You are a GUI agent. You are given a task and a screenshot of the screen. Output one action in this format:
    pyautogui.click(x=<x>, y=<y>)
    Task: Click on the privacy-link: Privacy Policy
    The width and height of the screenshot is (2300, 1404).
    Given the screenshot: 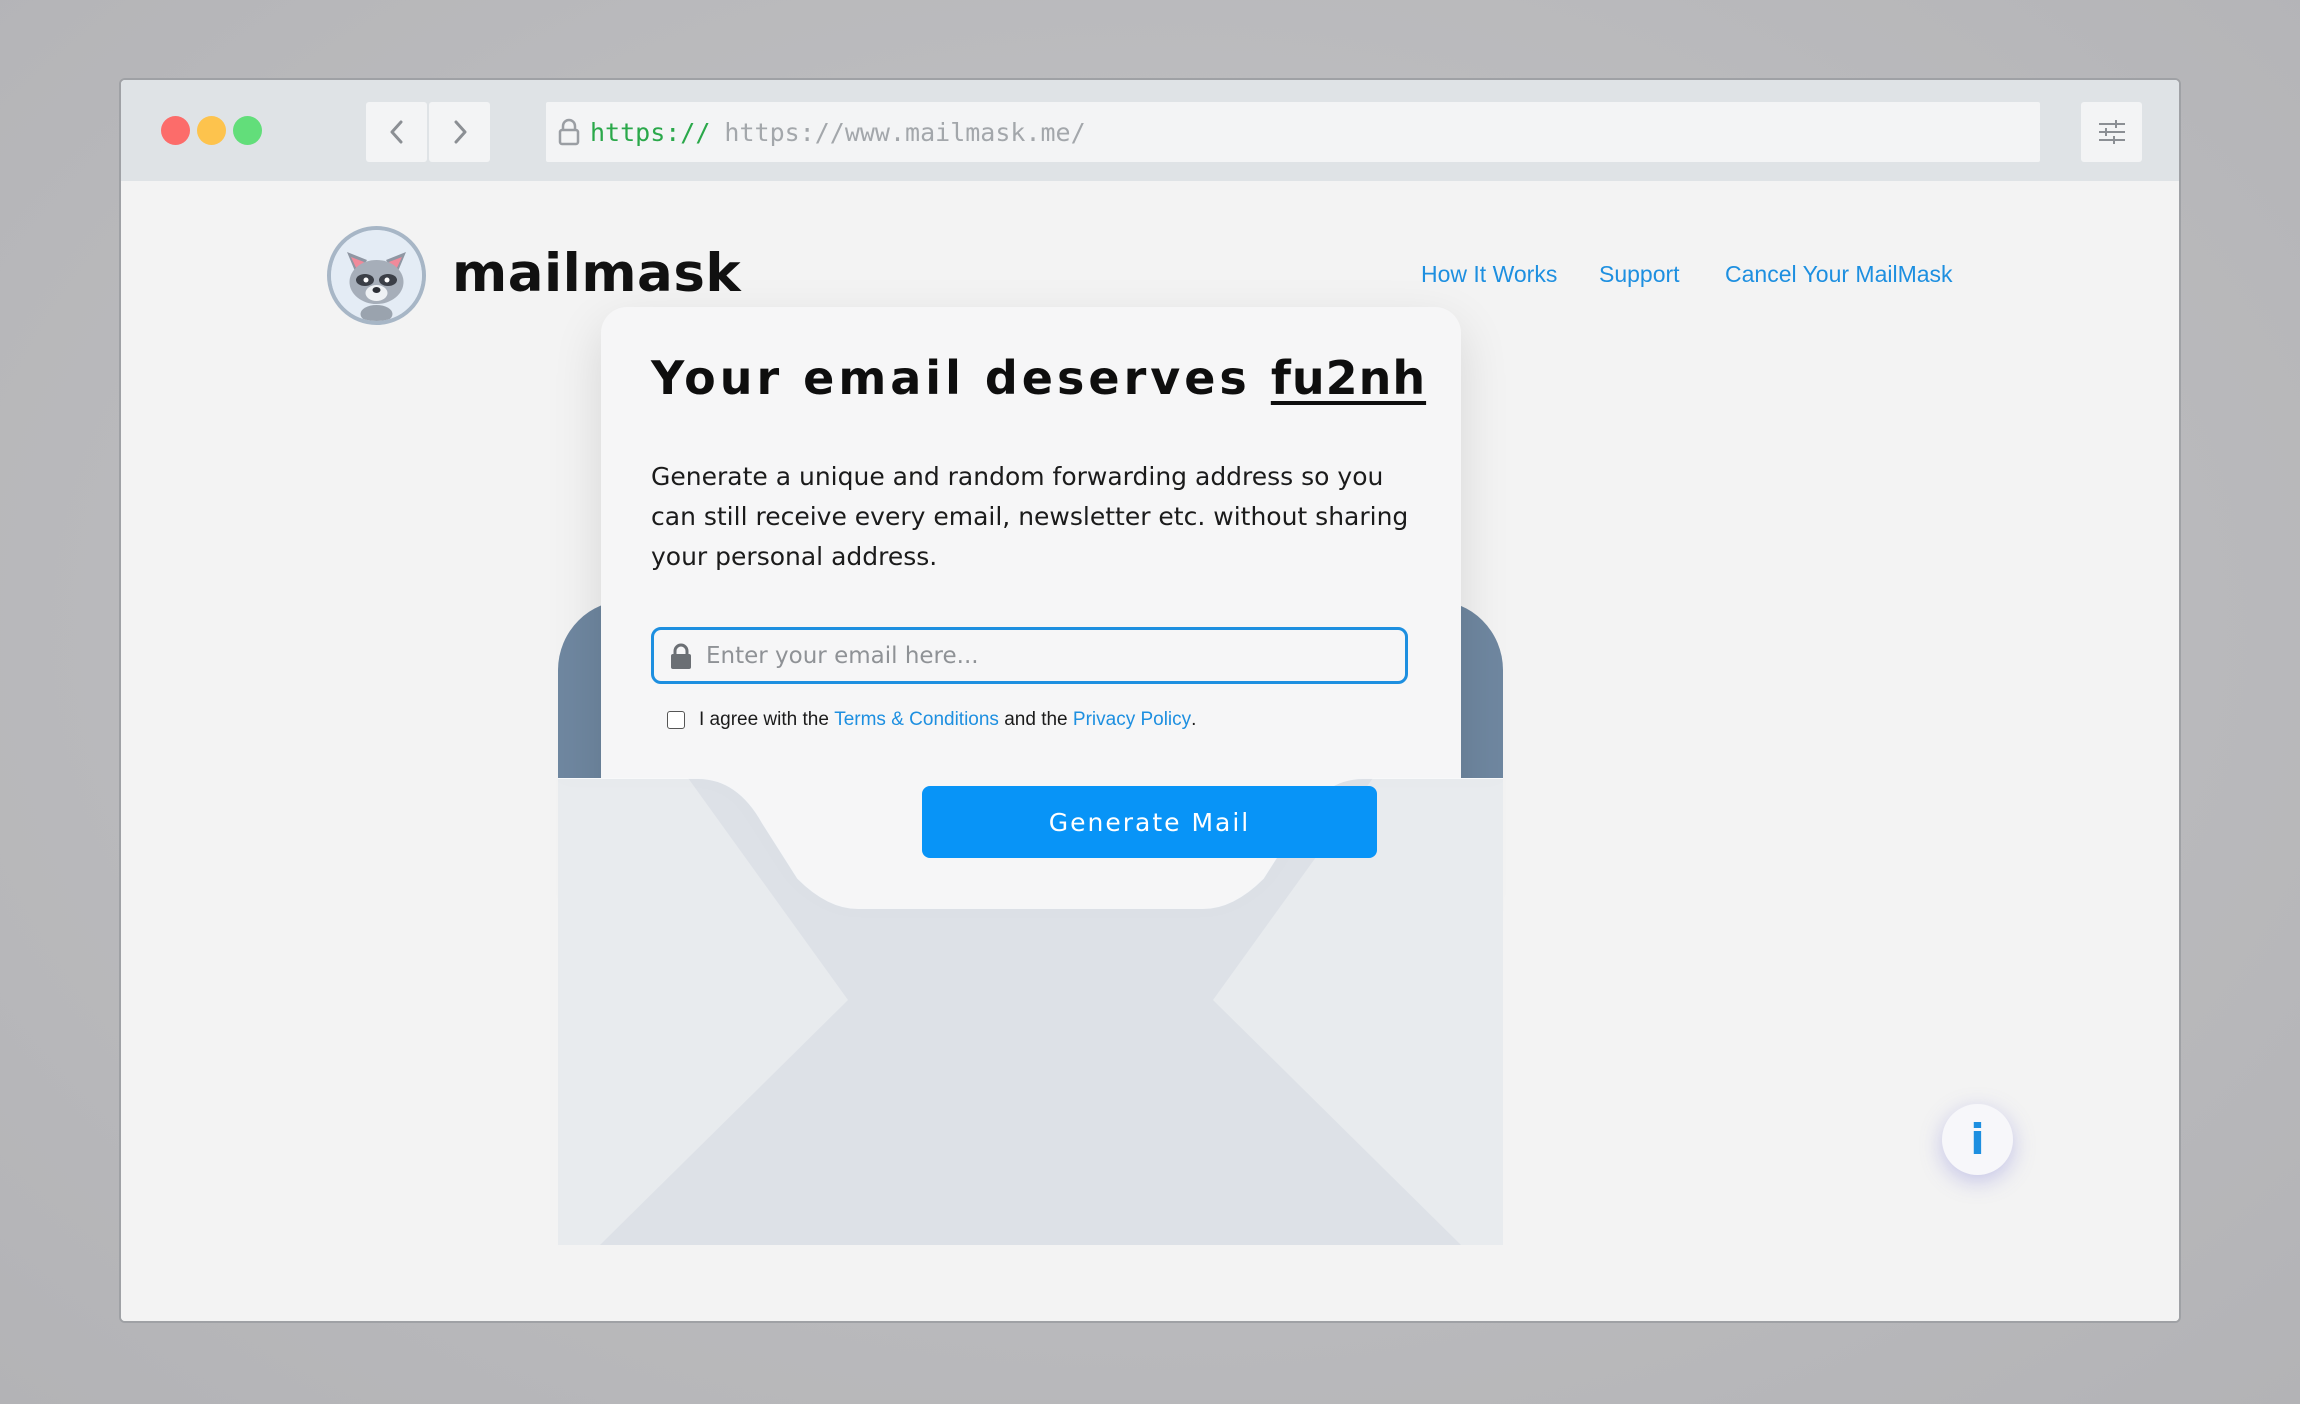 What is the action you would take?
    pyautogui.click(x=1132, y=720)
    